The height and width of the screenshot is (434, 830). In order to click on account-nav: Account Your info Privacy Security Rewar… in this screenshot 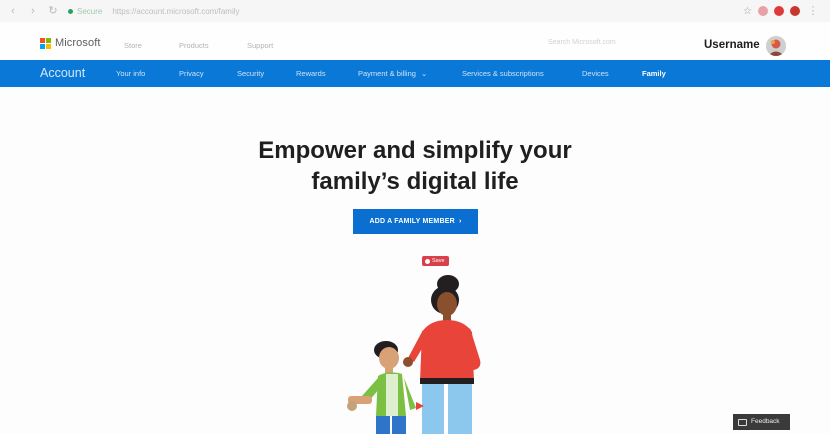, I will do `click(415, 73)`.